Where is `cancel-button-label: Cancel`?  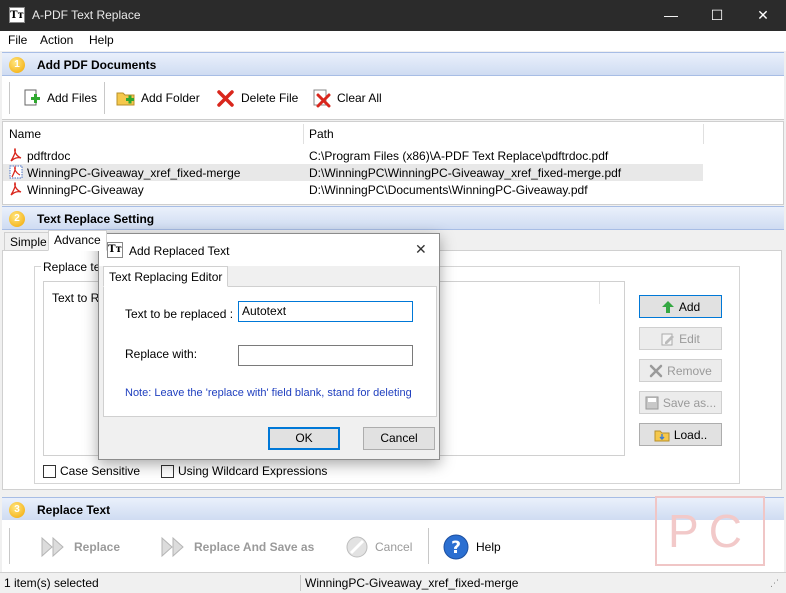
cancel-button-label: Cancel is located at coordinates (394, 547).